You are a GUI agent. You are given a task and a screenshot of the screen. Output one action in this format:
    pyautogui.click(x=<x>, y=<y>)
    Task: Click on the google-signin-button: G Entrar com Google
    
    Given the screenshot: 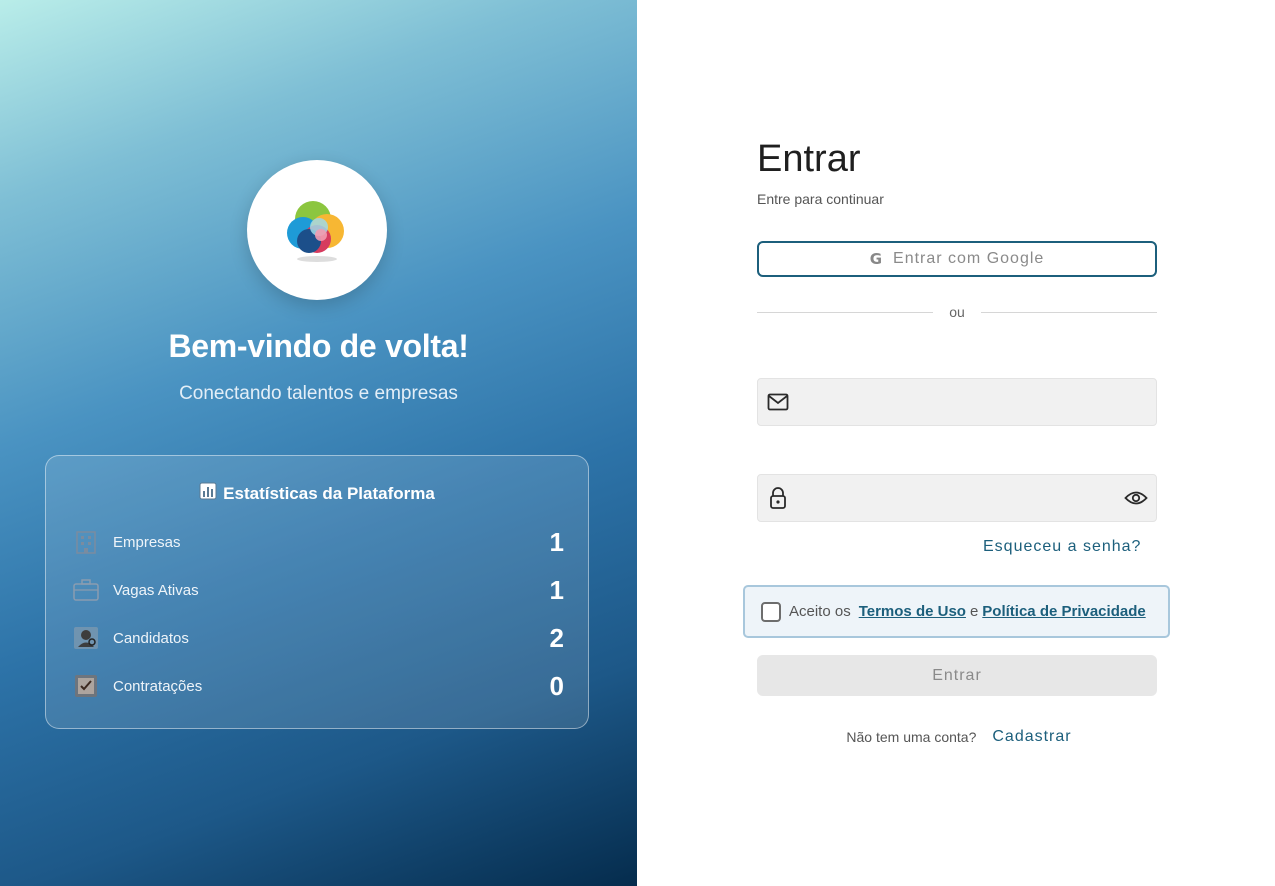 What is the action you would take?
    pyautogui.click(x=957, y=259)
    